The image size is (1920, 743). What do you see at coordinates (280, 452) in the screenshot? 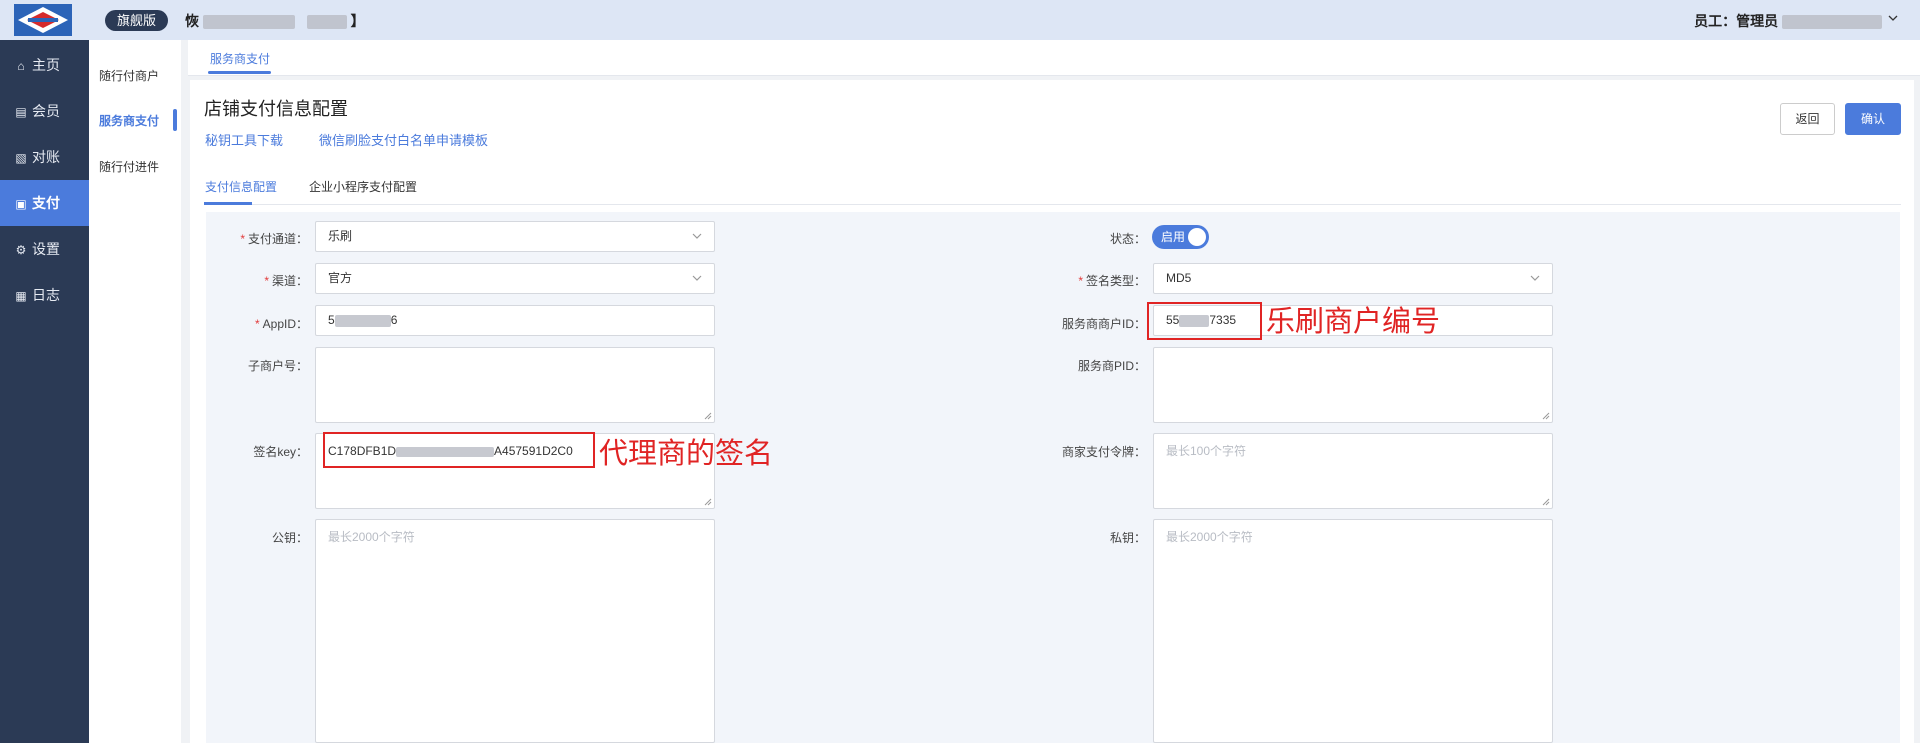
I see `sign-key-label: 签名key：` at bounding box center [280, 452].